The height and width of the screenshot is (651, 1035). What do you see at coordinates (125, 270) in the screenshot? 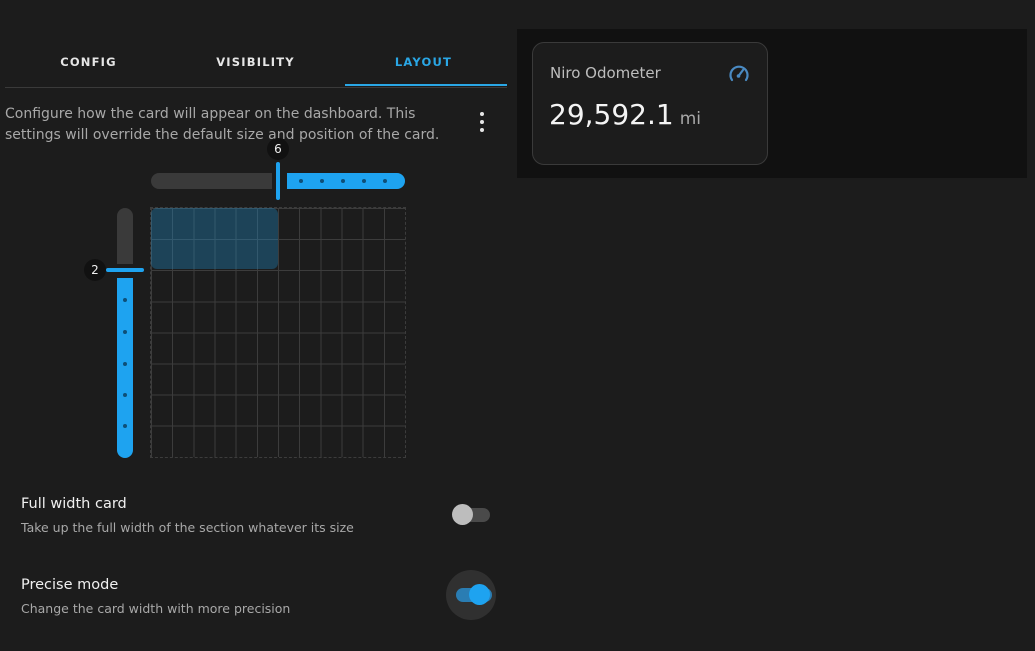
I see `rows-slider-handle` at bounding box center [125, 270].